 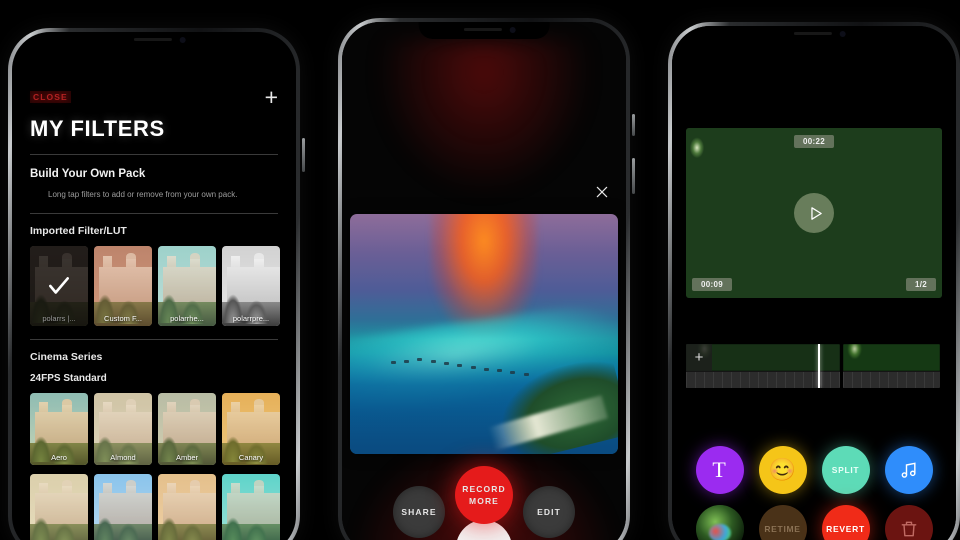 I want to click on capture-controls: SHARE RECORD MORE EDIT, so click(x=484, y=502).